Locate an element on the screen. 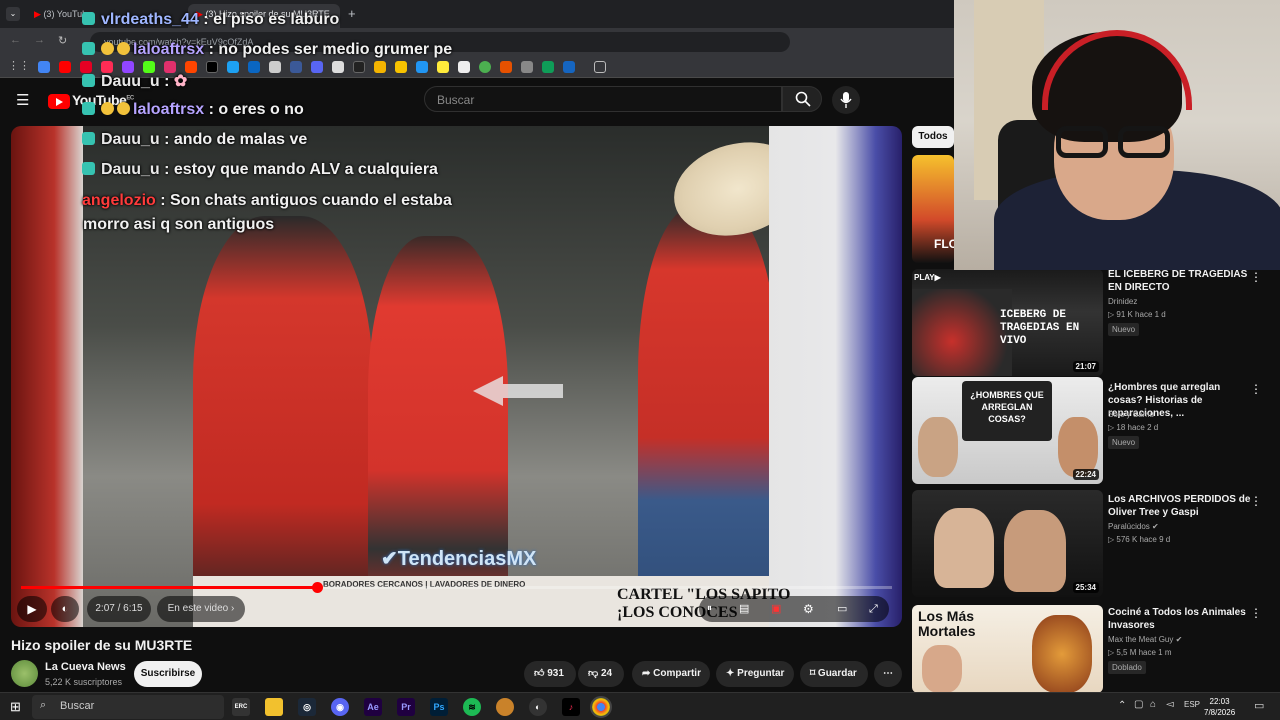 This screenshot has height=720, width=1280. reload-icon: ↻ is located at coordinates (62, 40).